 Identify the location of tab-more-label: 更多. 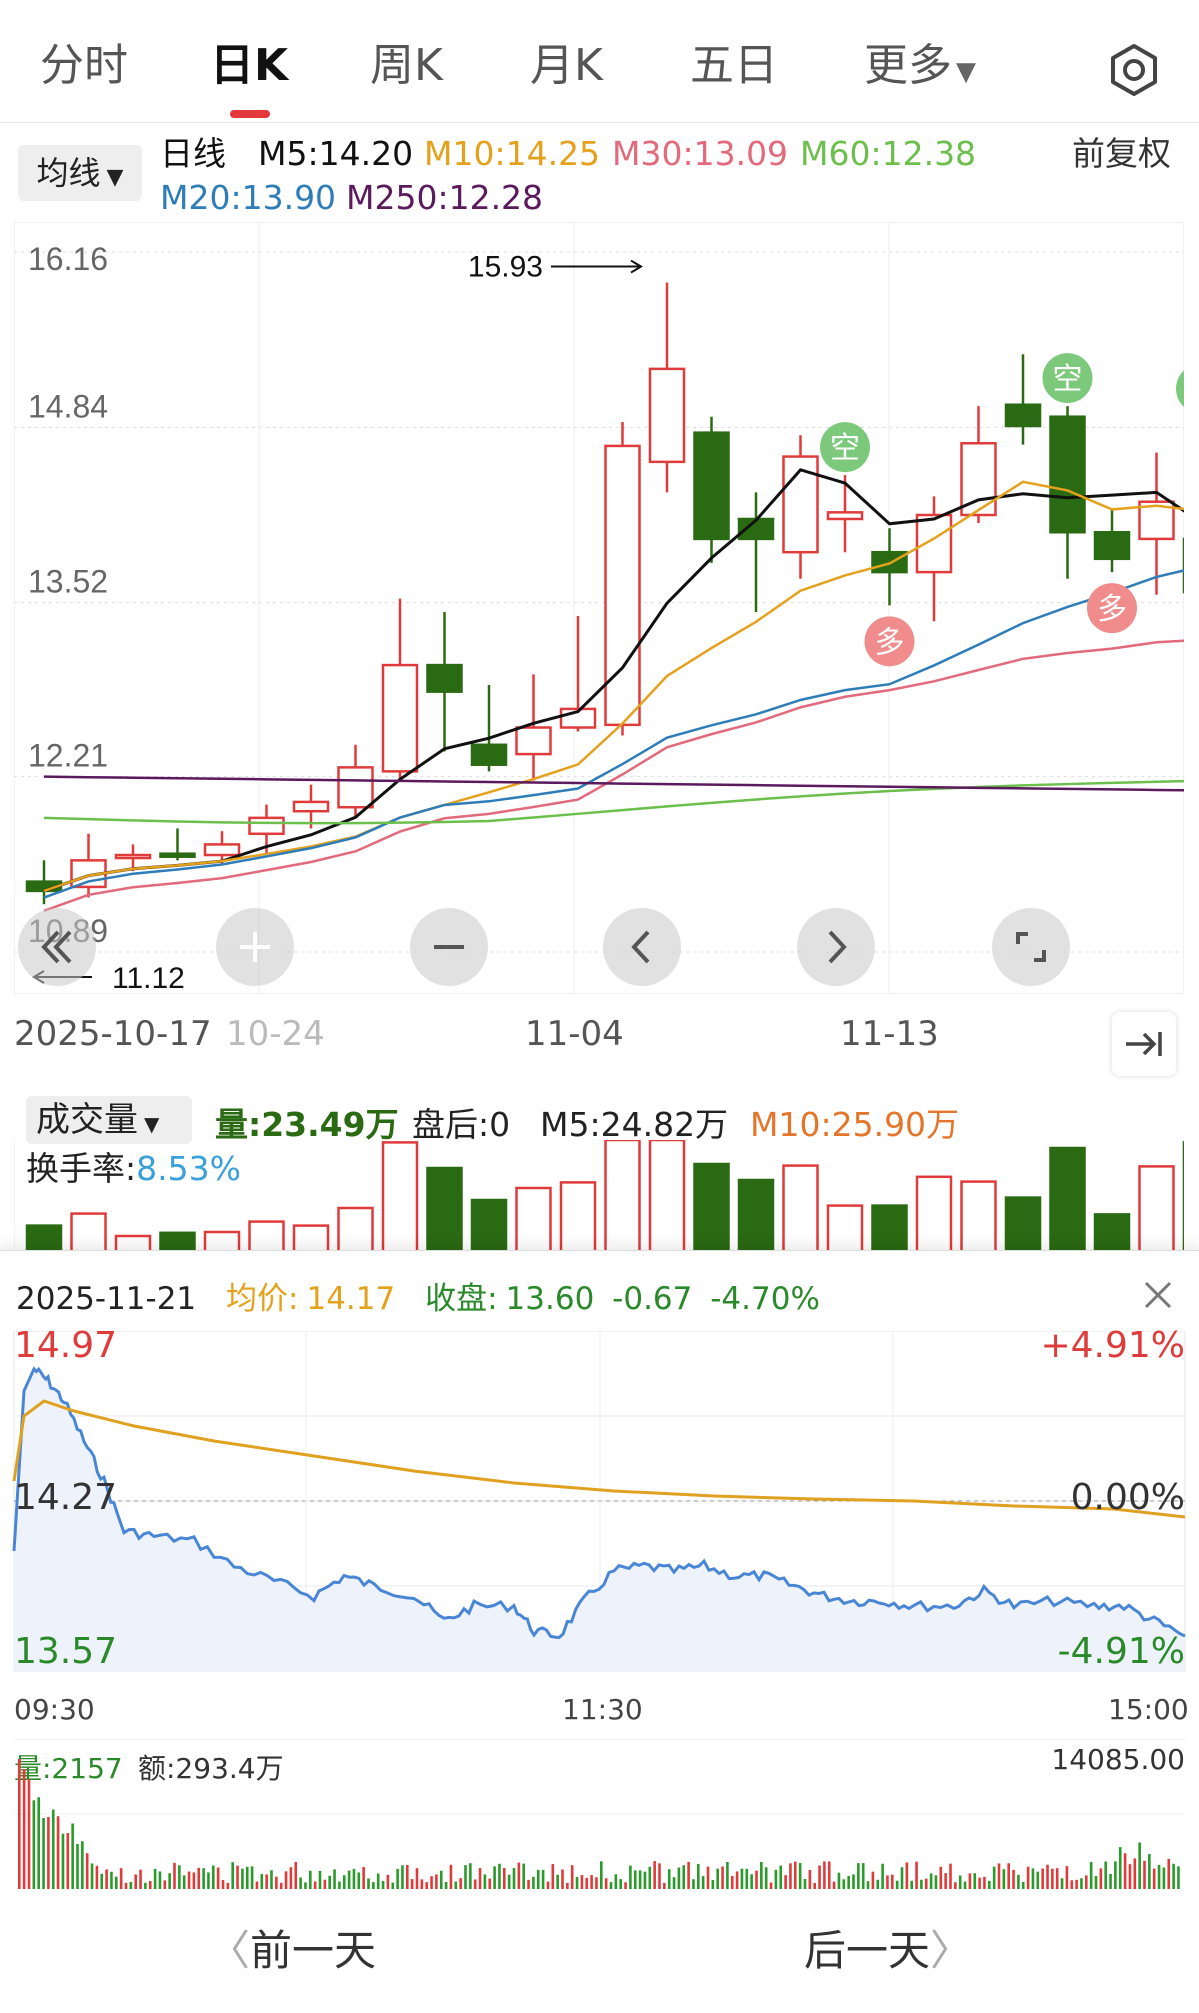
(908, 65).